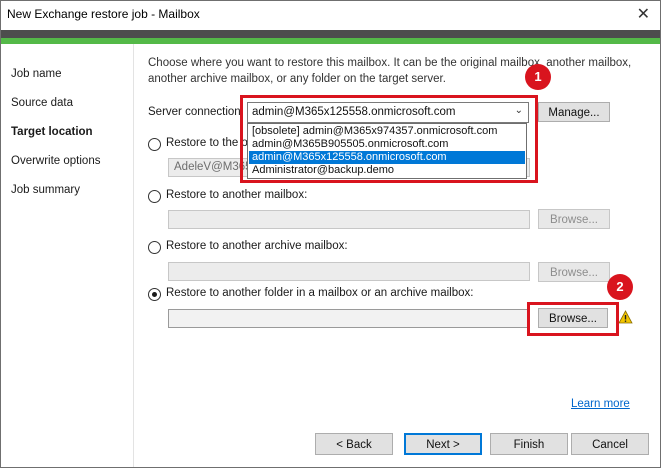 This screenshot has width=661, height=468. What do you see at coordinates (45, 190) in the screenshot?
I see `step-job-summary: Job summary` at bounding box center [45, 190].